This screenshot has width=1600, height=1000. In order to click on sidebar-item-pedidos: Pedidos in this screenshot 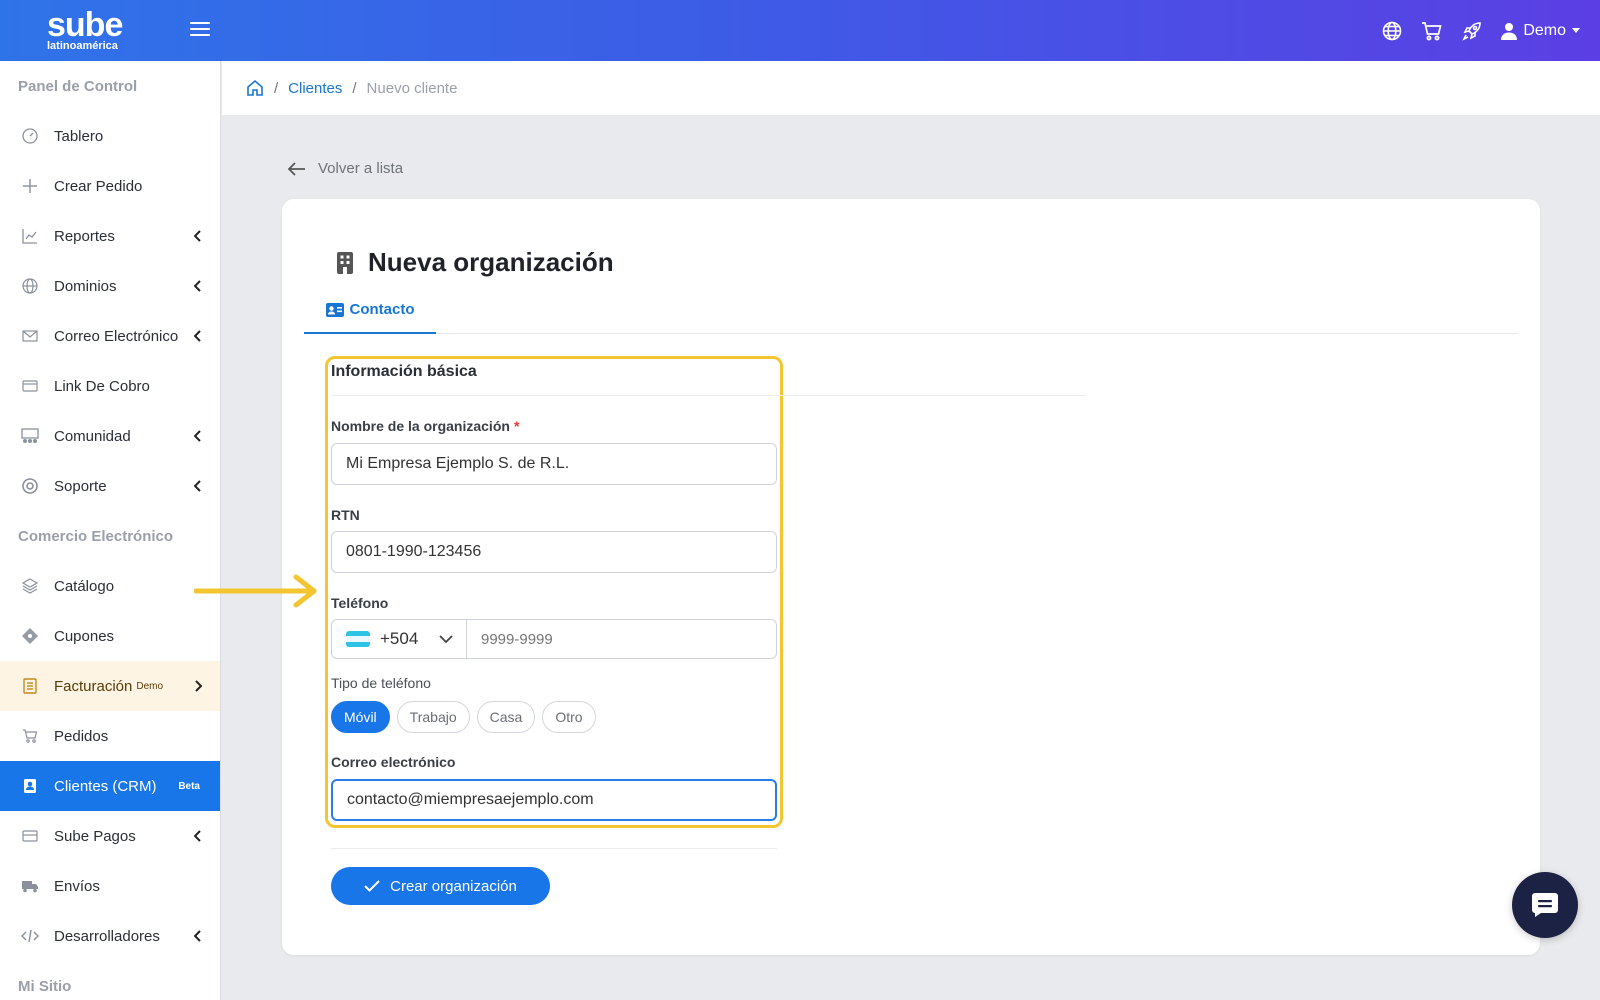, I will do `click(110, 736)`.